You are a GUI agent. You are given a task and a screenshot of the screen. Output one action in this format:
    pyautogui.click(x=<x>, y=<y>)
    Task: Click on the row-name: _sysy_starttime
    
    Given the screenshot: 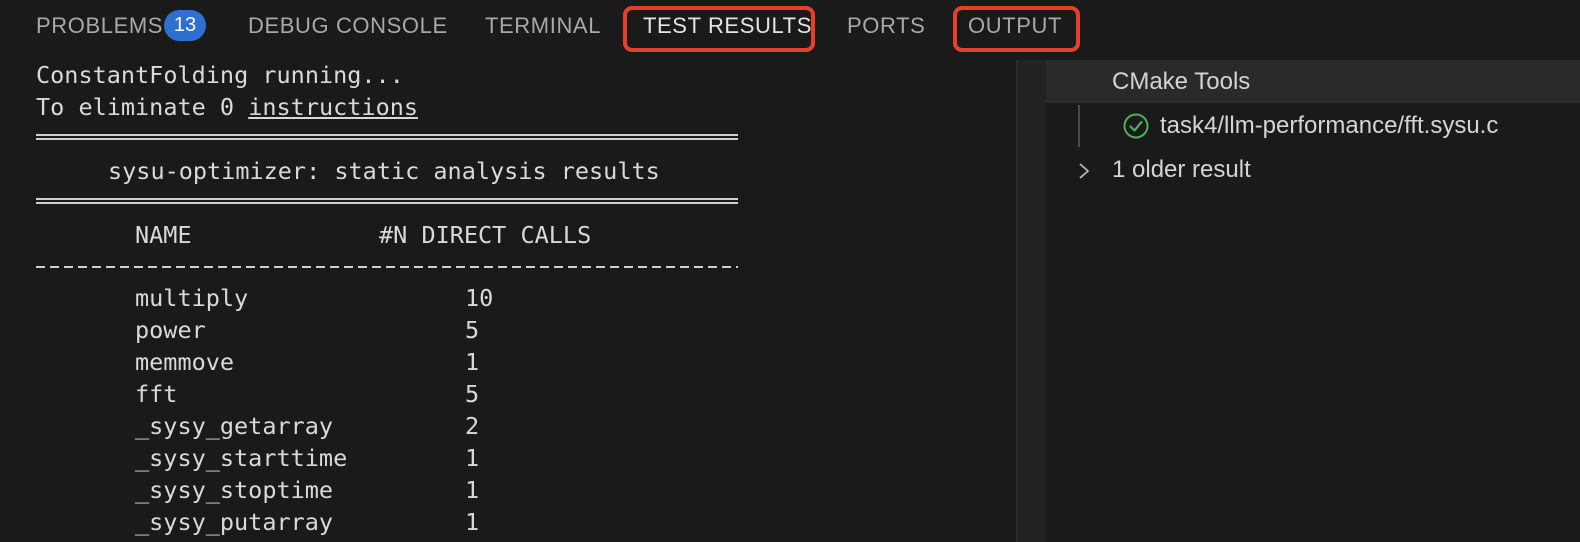 What is the action you would take?
    pyautogui.click(x=241, y=458)
    